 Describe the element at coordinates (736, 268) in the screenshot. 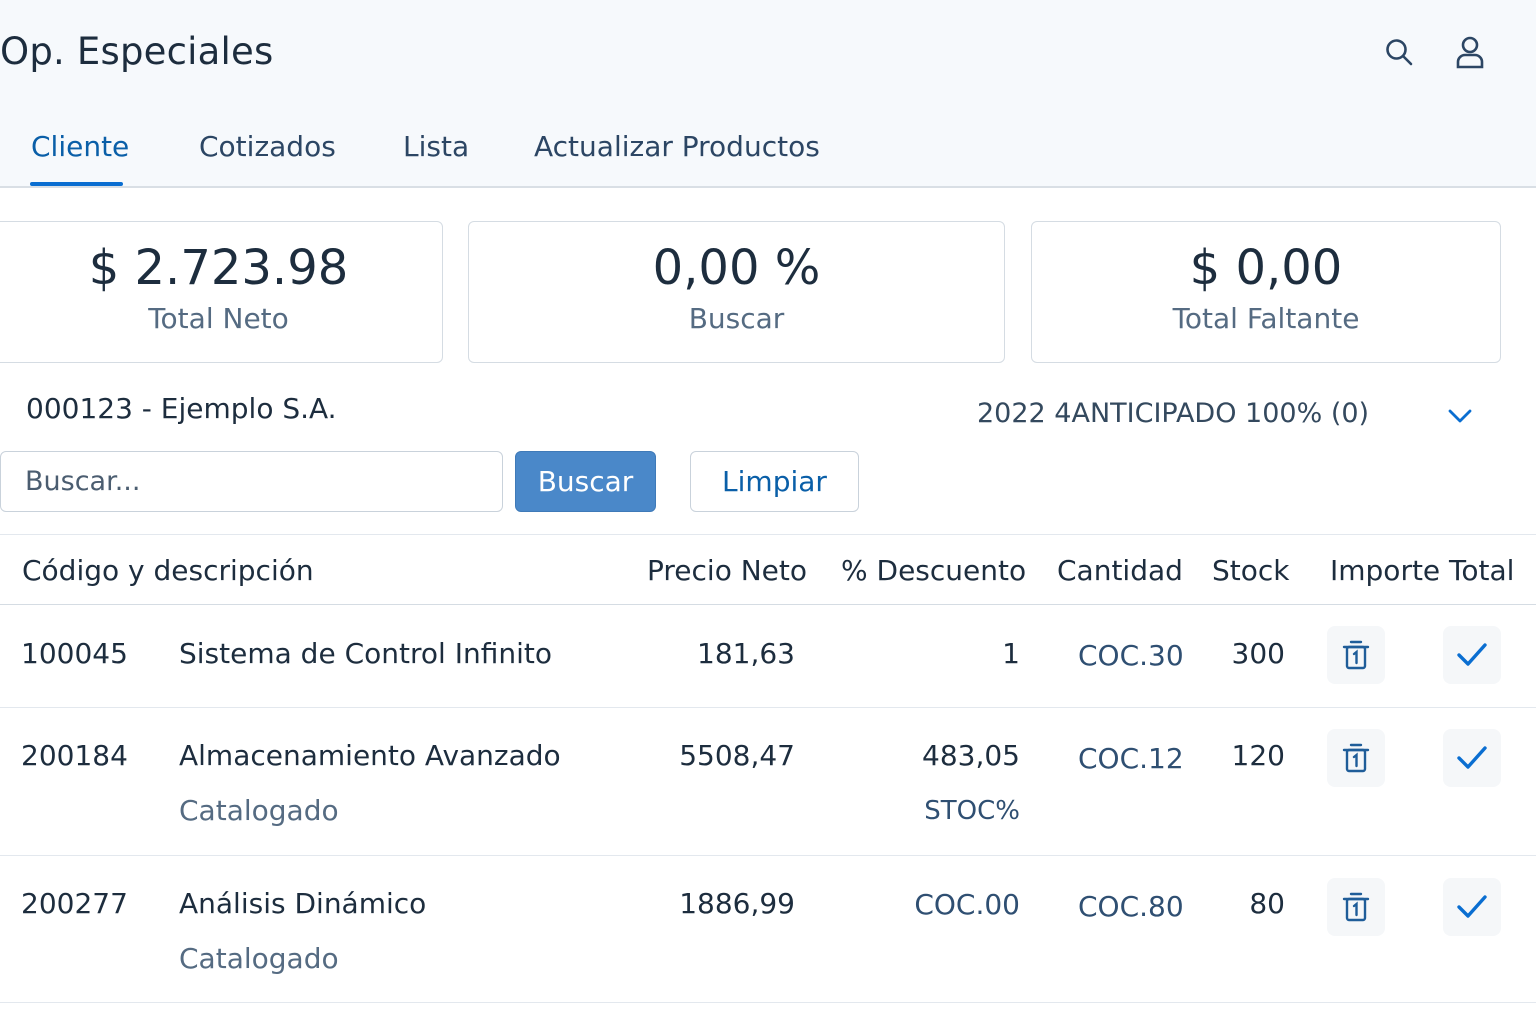

I see `kpi-value: 0,00 %` at that location.